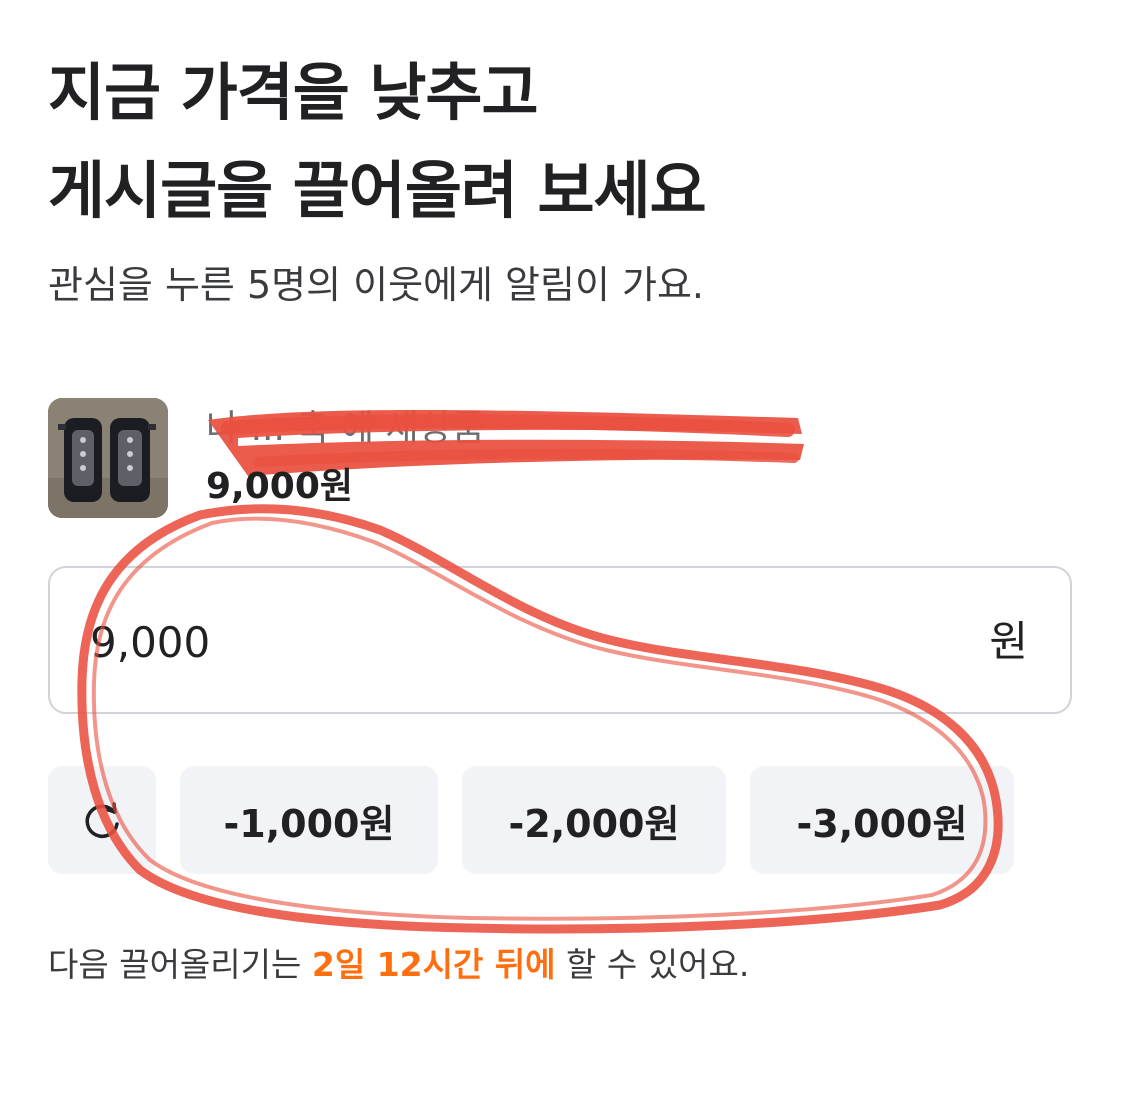 The image size is (1125, 1109). What do you see at coordinates (180, 964) in the screenshot?
I see `note-text-before: 다음 끌어올리기는` at bounding box center [180, 964].